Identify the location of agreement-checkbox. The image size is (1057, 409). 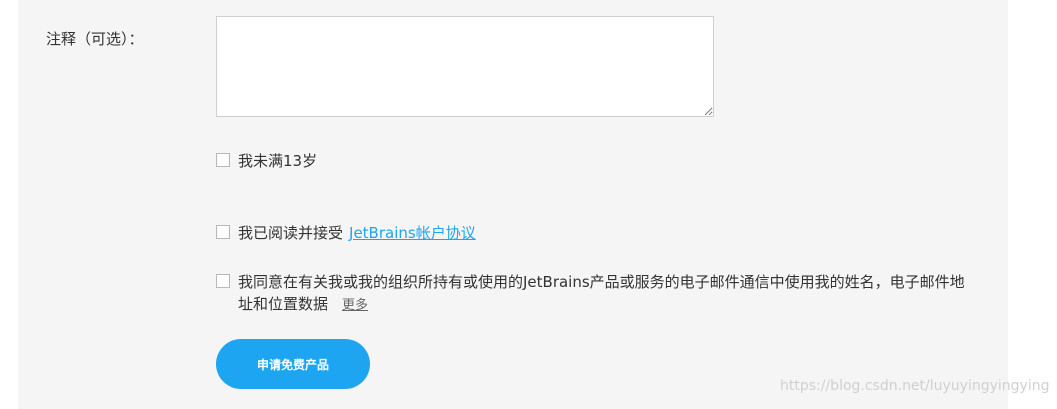
(223, 232).